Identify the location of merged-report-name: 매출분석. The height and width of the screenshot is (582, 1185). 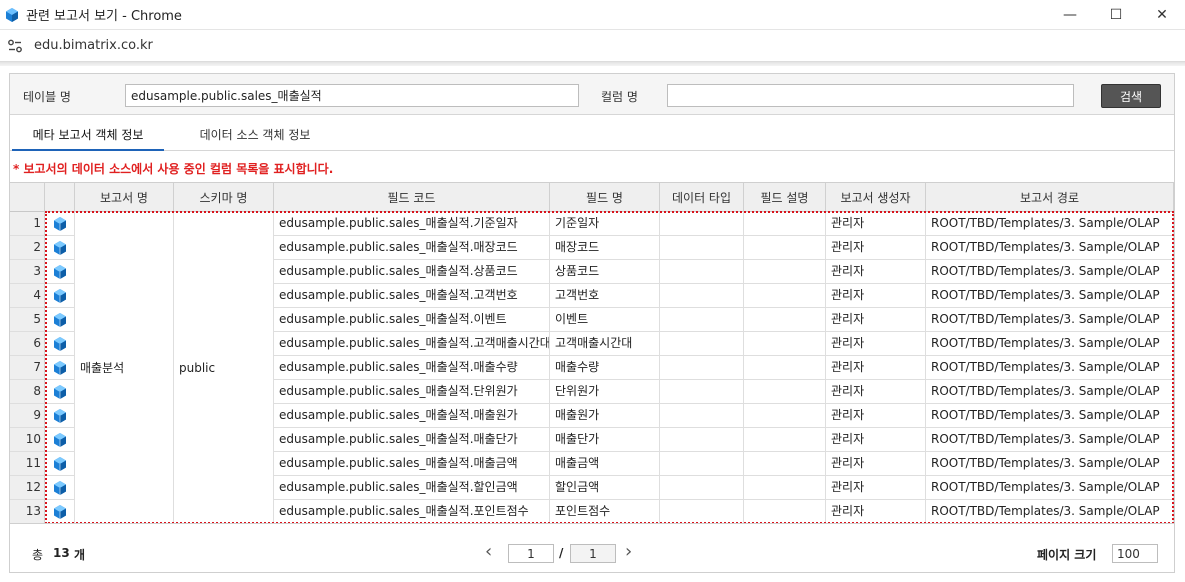
(124, 367).